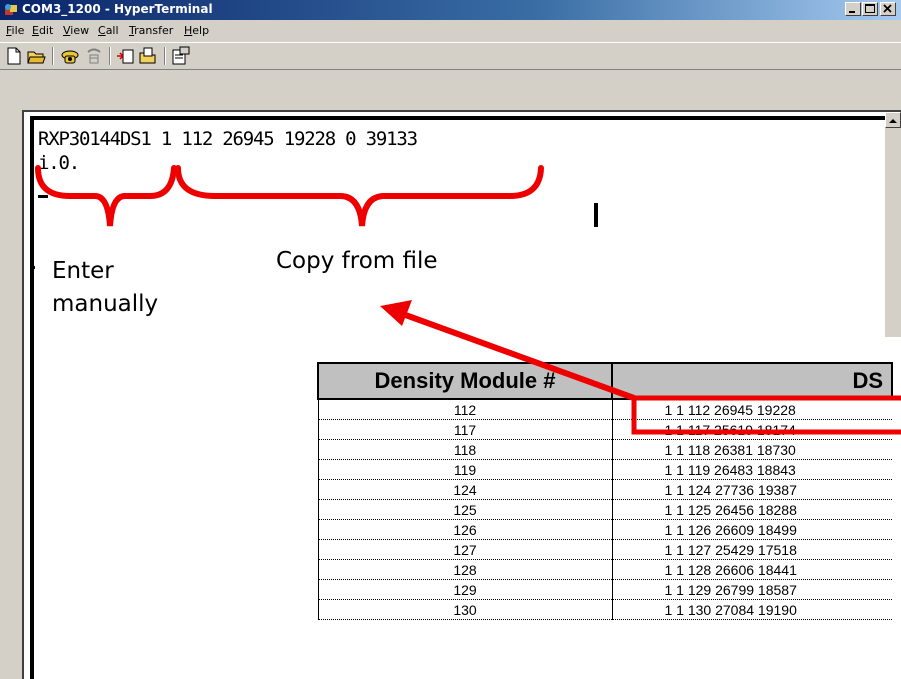 This screenshot has width=901, height=679. Describe the element at coordinates (108, 30) in the screenshot. I see `menu-call: Call` at that location.